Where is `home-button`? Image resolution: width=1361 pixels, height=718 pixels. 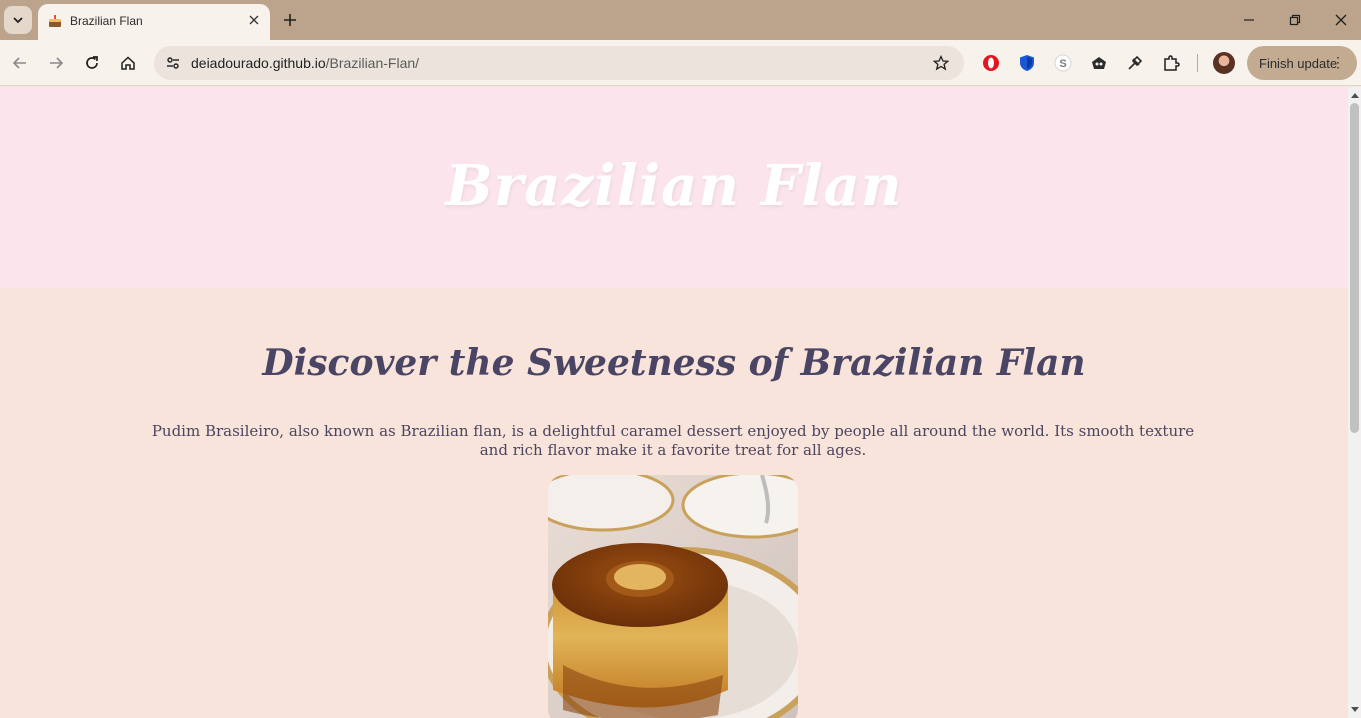
home-button is located at coordinates (128, 63).